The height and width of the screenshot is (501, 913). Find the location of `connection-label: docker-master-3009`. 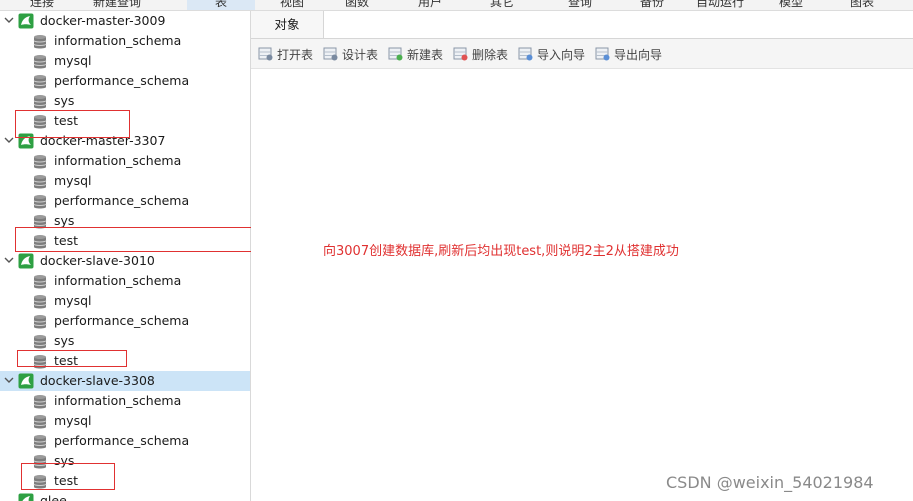

connection-label: docker-master-3009 is located at coordinates (103, 20).